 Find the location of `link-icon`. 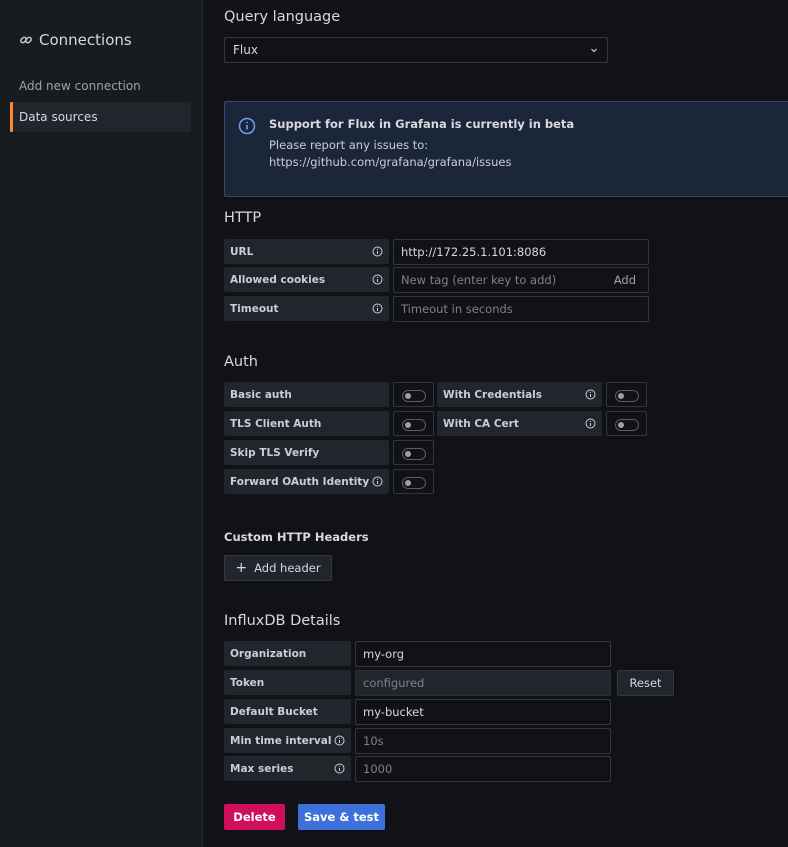

link-icon is located at coordinates (26, 40).